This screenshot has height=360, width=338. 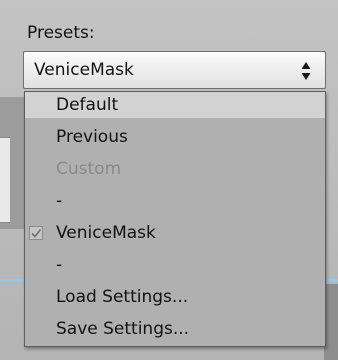 I want to click on menu-item-previous: Previous, so click(x=175, y=137).